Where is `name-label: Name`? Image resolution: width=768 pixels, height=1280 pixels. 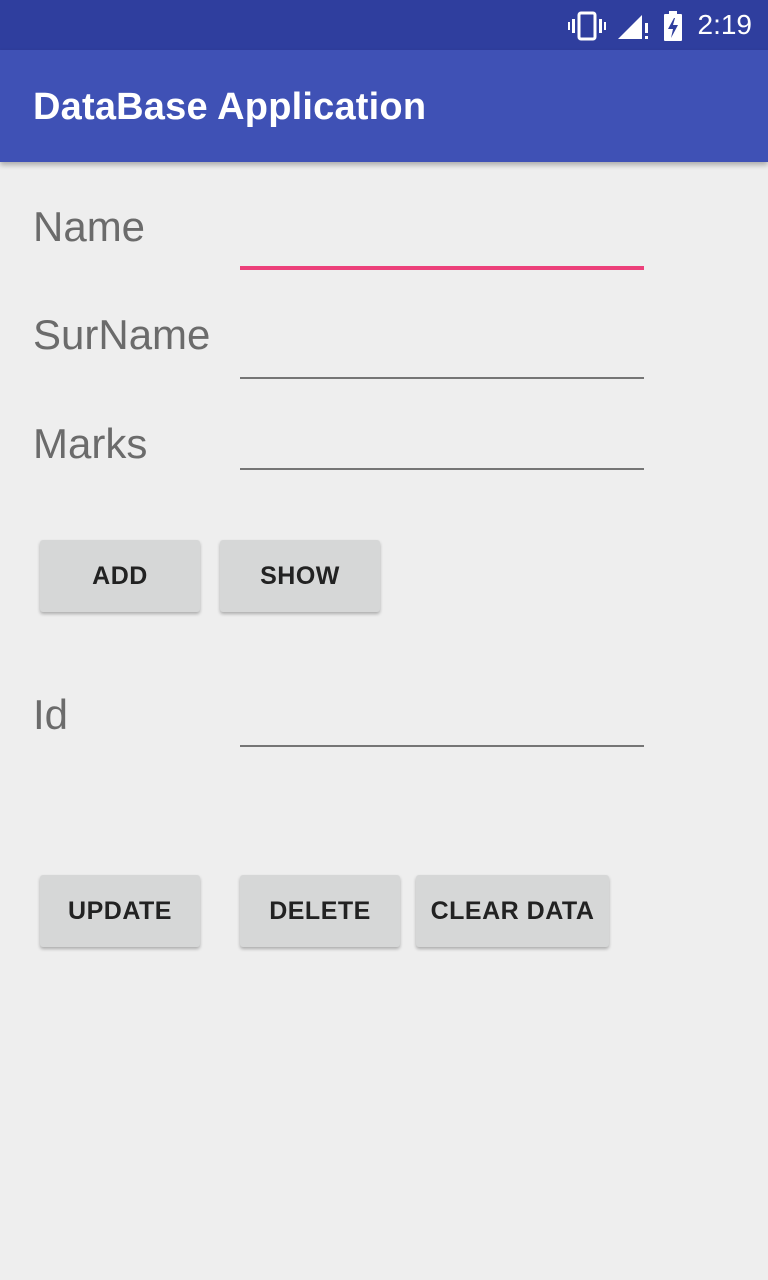
name-label: Name is located at coordinates (89, 226).